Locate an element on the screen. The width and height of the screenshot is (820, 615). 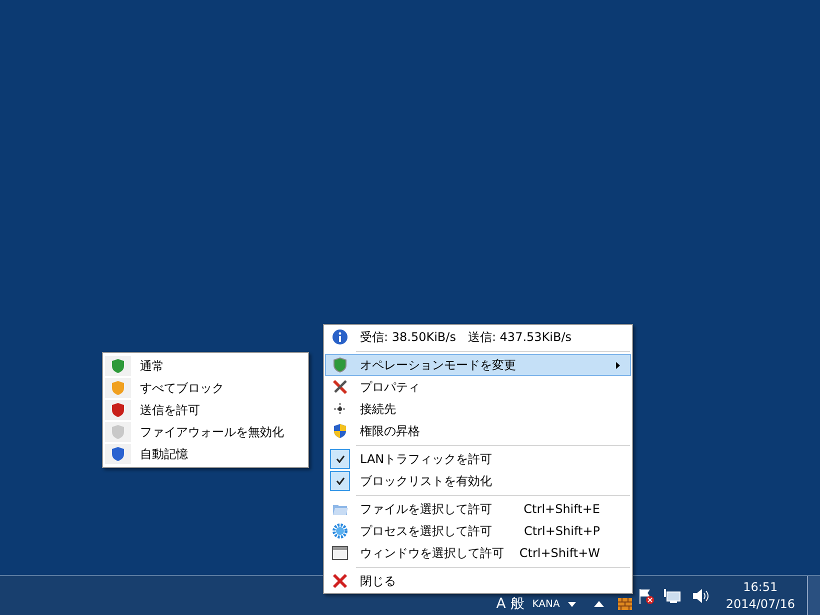
menu-item: 通常 is located at coordinates (205, 366).